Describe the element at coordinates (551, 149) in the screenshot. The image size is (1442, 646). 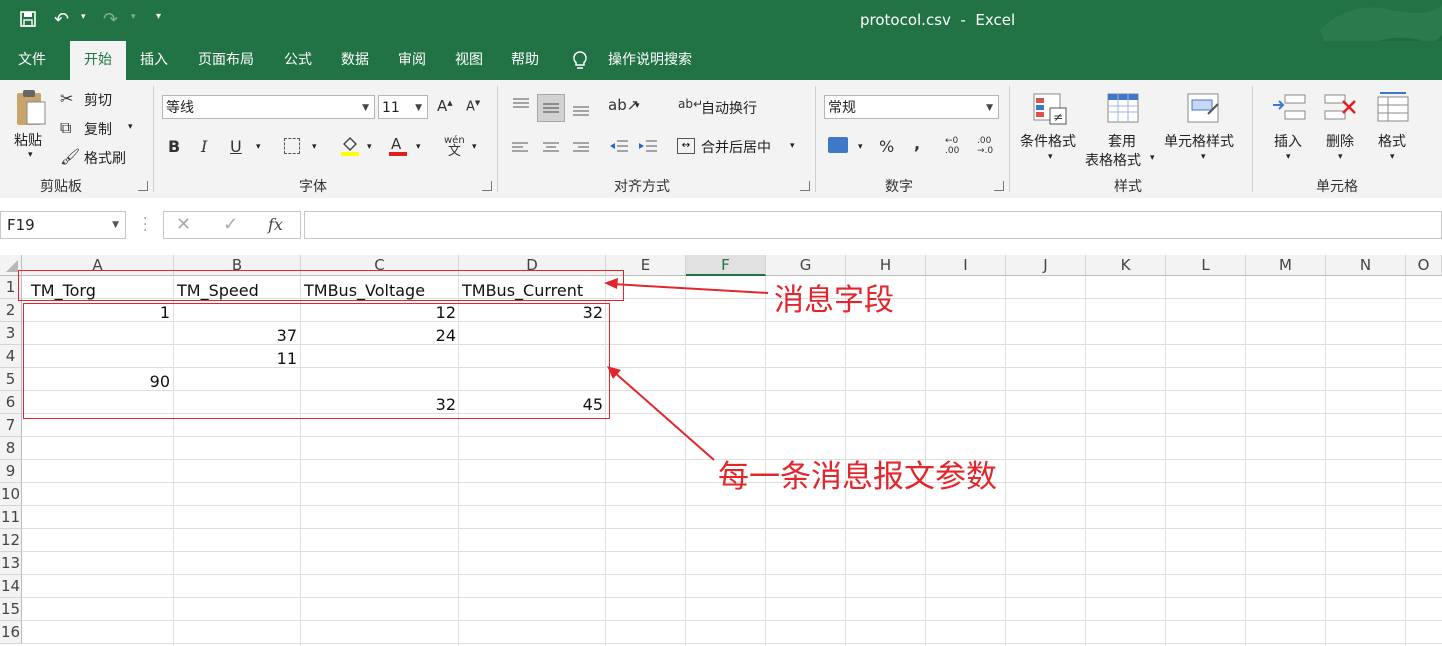
I see `align-center-icon` at that location.